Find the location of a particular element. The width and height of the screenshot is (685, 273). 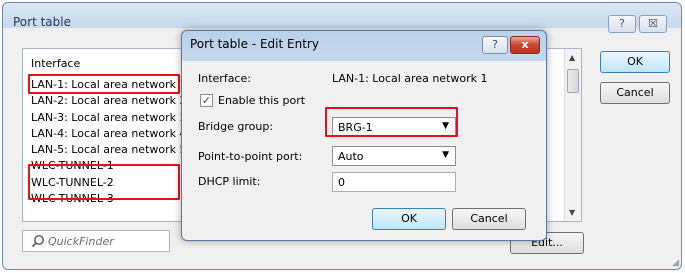

dialog-cancel-button: Cancel is located at coordinates (489, 219).